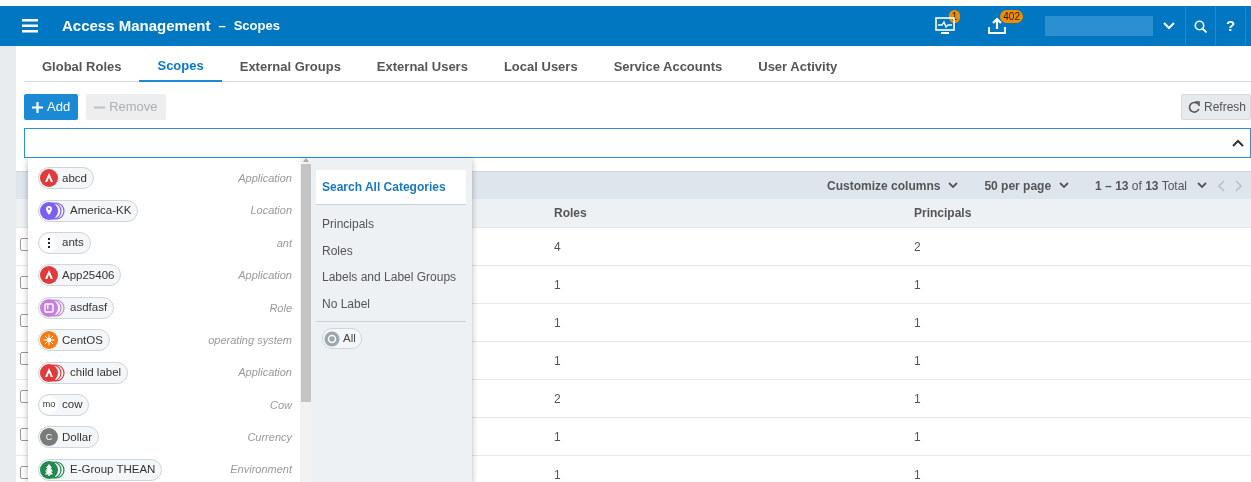 The width and height of the screenshot is (1251, 482). What do you see at coordinates (280, 308) in the screenshot?
I see `label-category: Role` at bounding box center [280, 308].